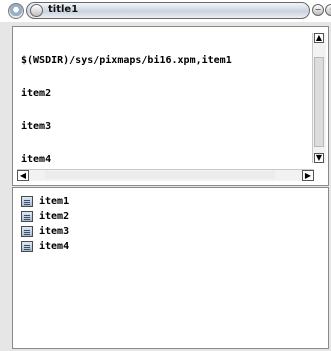 This screenshot has height=351, width=331. What do you see at coordinates (36, 10) in the screenshot?
I see `title-close-icon` at bounding box center [36, 10].